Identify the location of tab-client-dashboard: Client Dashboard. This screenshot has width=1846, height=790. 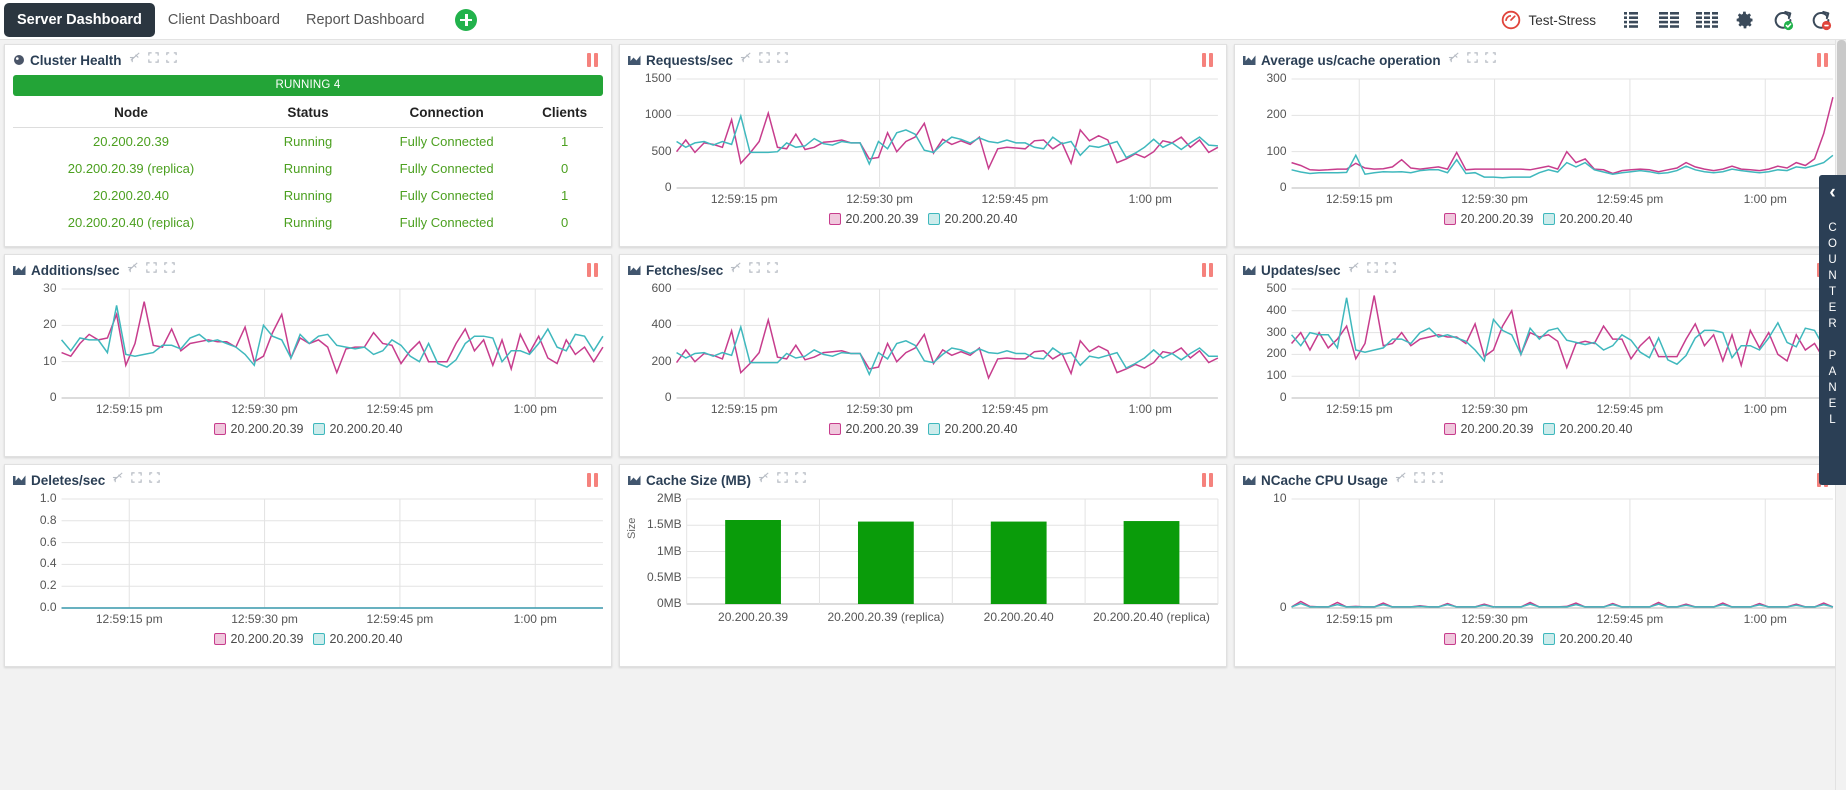
(224, 20).